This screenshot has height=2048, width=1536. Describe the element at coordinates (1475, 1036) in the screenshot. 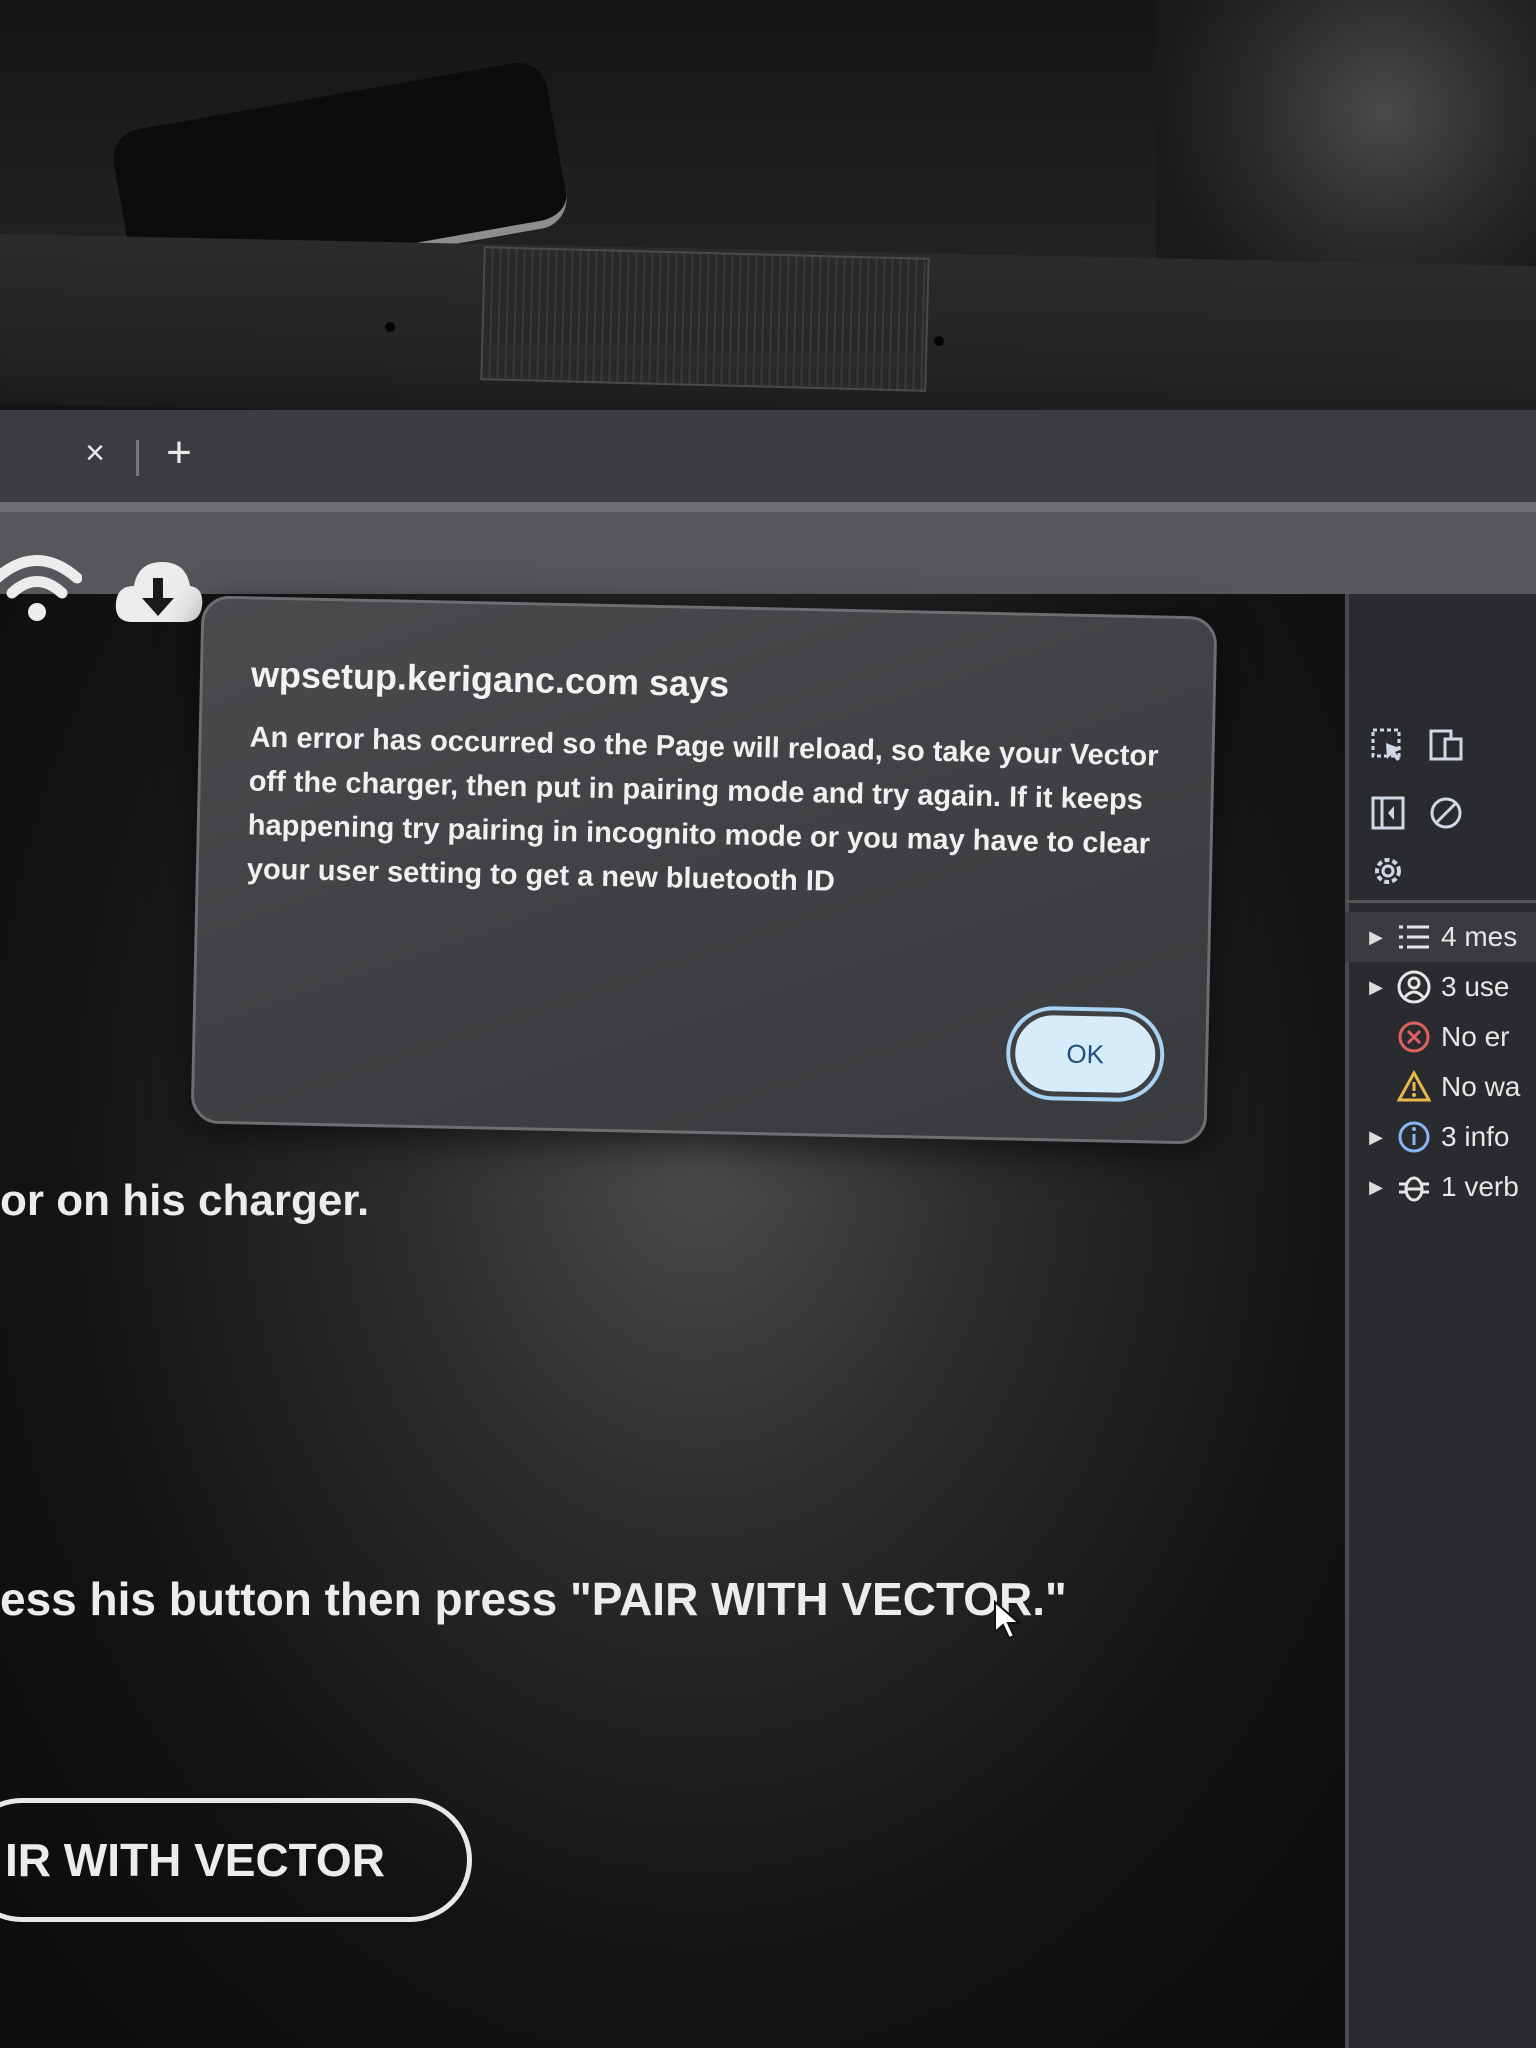

I see `console-item-label: No er` at that location.